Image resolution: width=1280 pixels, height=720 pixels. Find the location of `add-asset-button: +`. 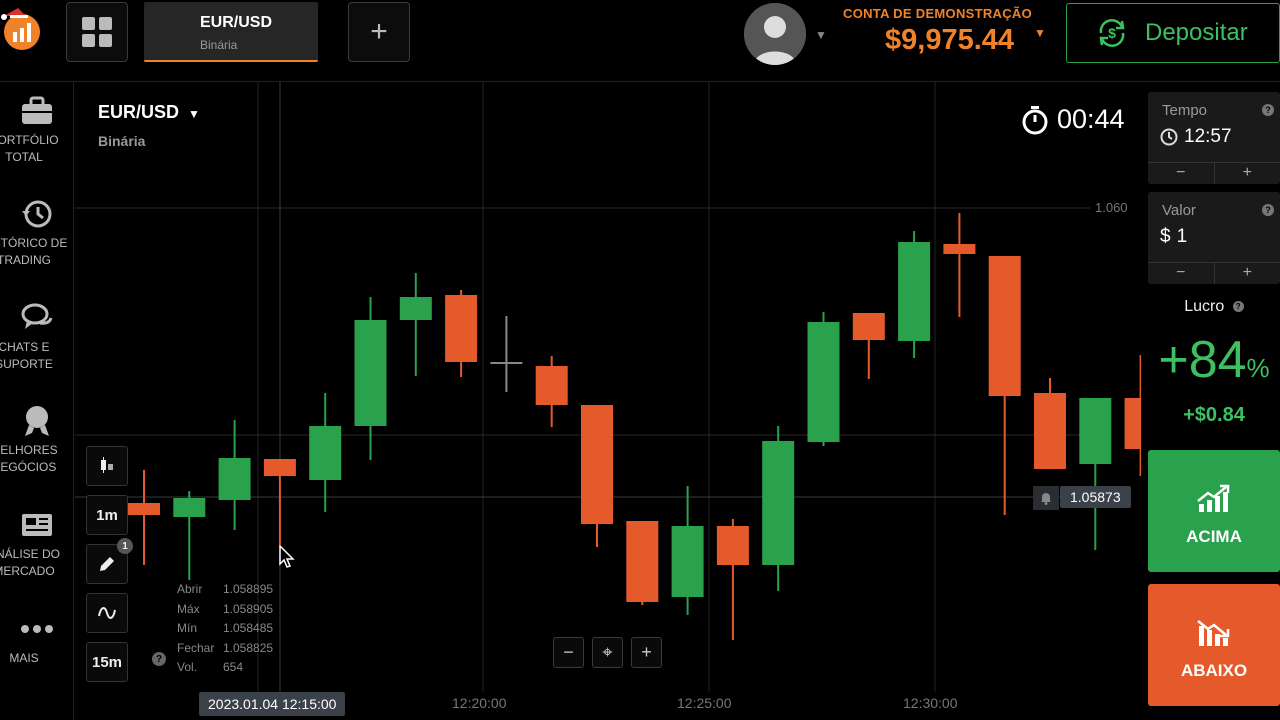

add-asset-button: + is located at coordinates (379, 32).